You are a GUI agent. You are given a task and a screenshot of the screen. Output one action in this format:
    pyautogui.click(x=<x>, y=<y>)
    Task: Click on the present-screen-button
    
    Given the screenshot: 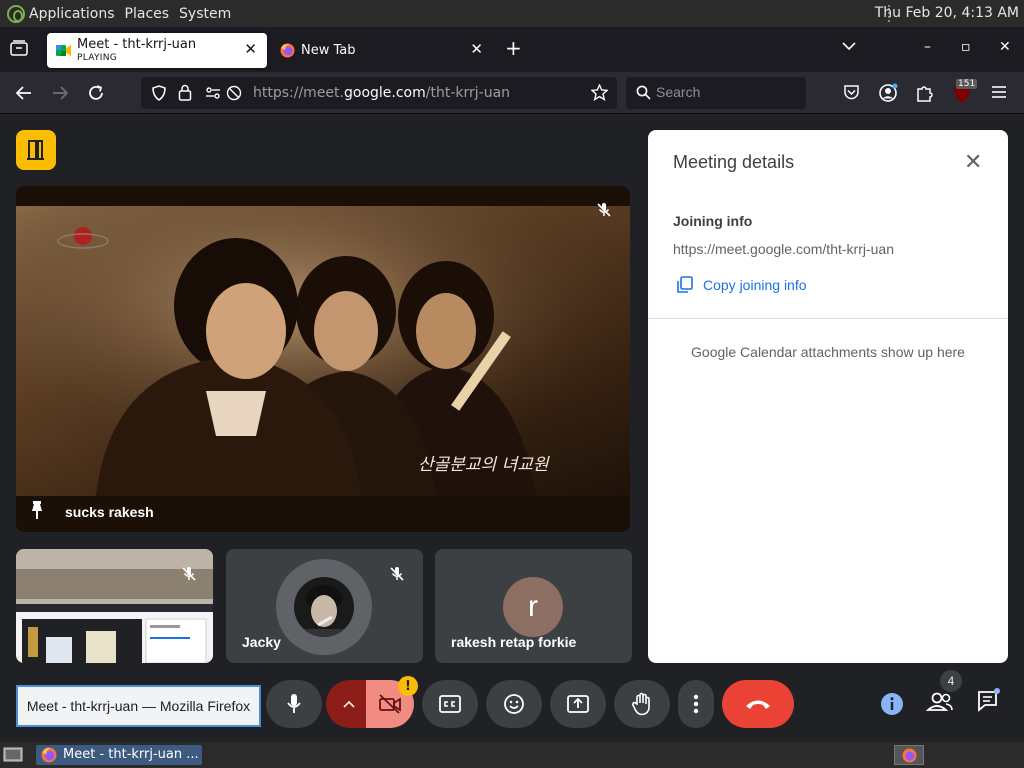 What is the action you would take?
    pyautogui.click(x=578, y=704)
    